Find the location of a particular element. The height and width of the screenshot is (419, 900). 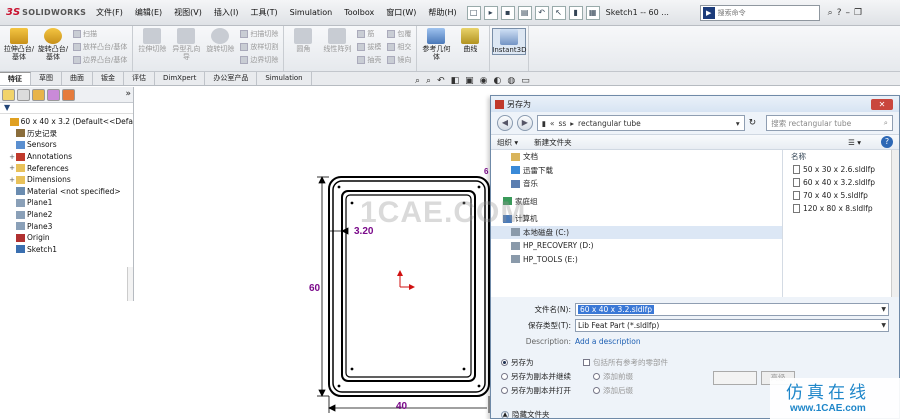

tab-surfaces: 曲面 is located at coordinates (77, 78).